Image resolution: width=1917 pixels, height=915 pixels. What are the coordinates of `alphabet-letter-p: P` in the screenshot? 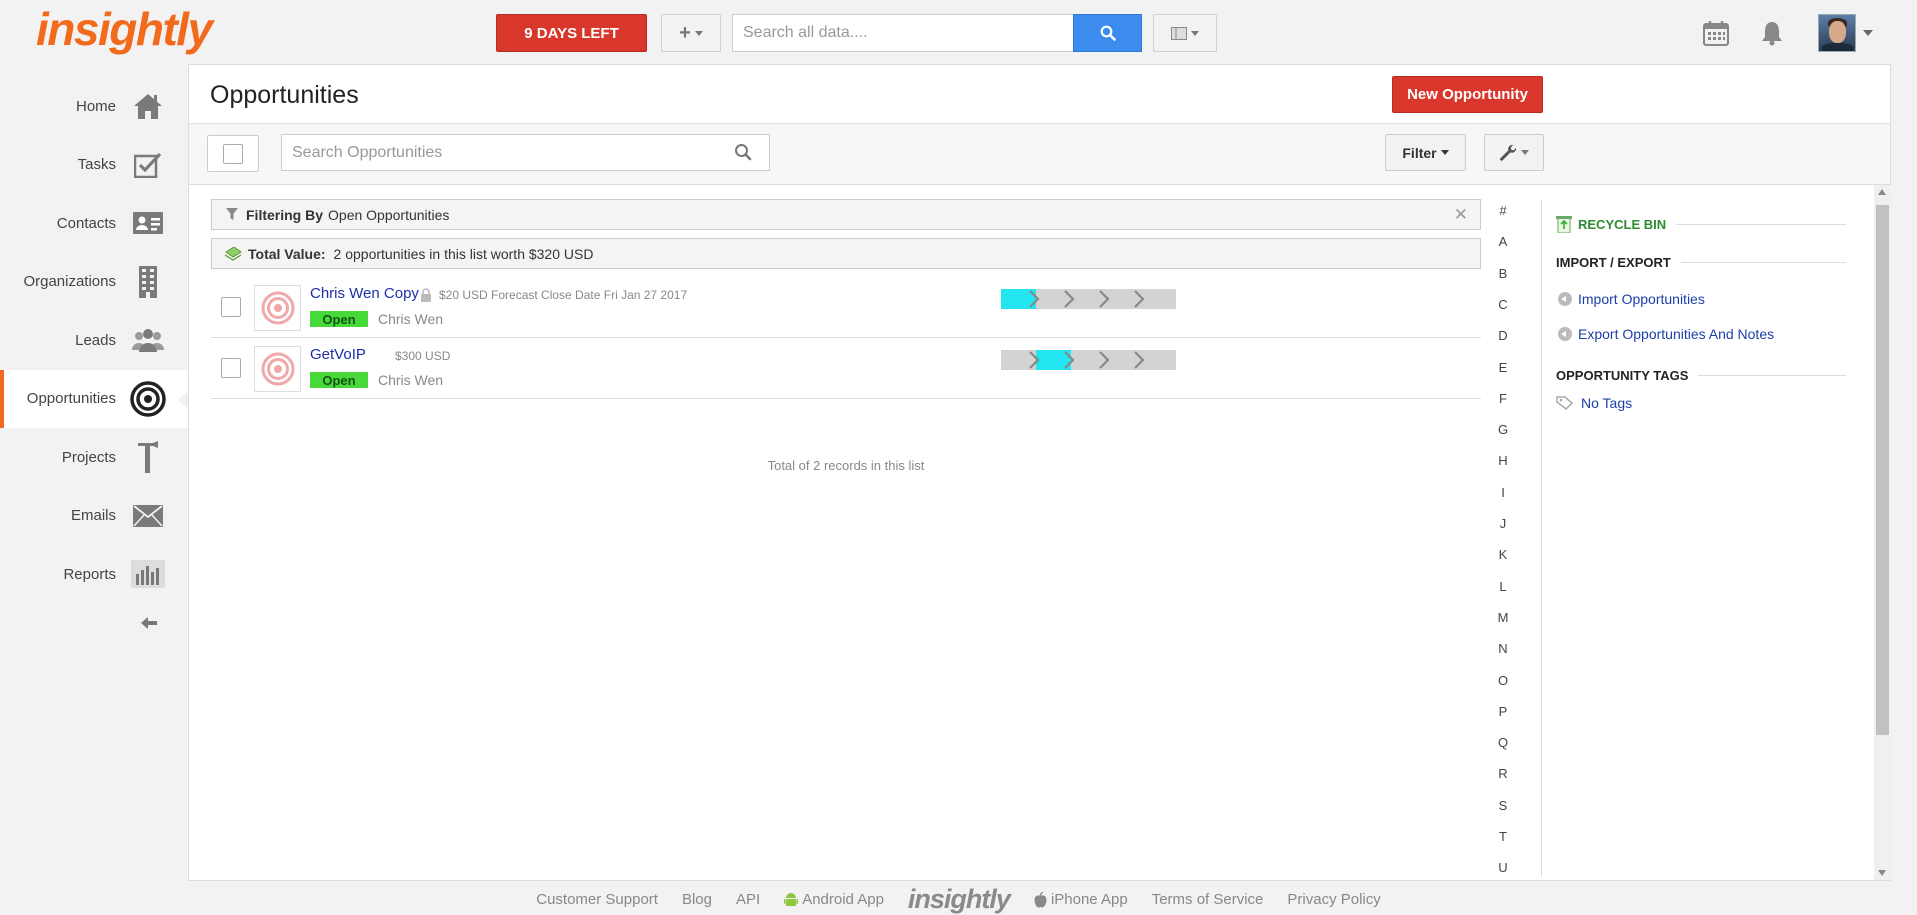 It's located at (1503, 711).